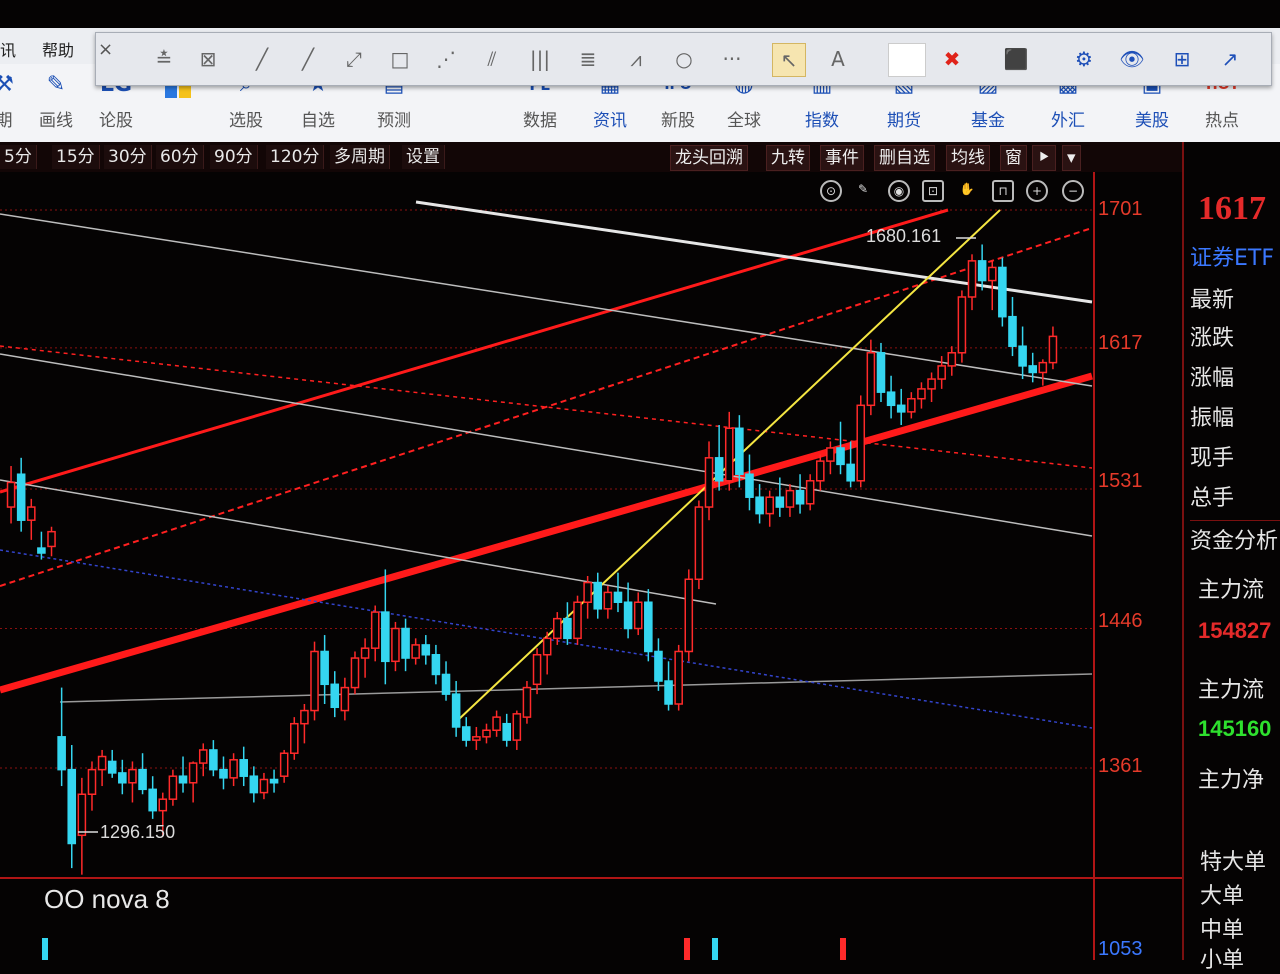 Image resolution: width=1280 pixels, height=974 pixels. What do you see at coordinates (636, 59) in the screenshot?
I see `draw-tool-wave: ⩘` at bounding box center [636, 59].